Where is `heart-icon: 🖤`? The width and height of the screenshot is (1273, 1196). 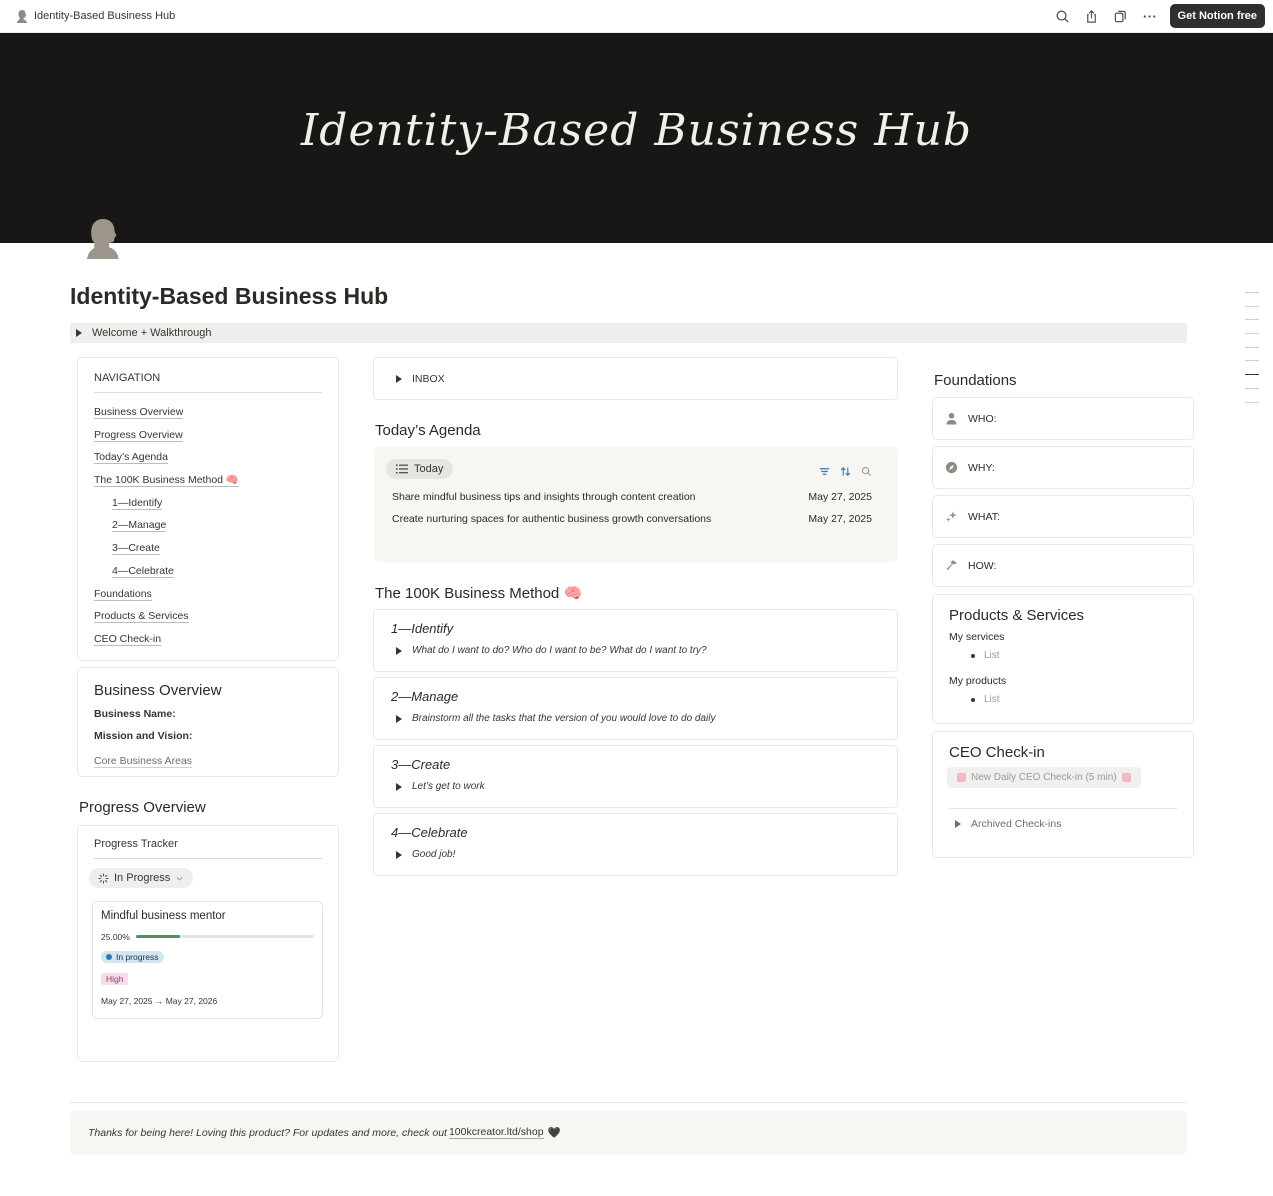
heart-icon: 🖤 is located at coordinates (554, 1133).